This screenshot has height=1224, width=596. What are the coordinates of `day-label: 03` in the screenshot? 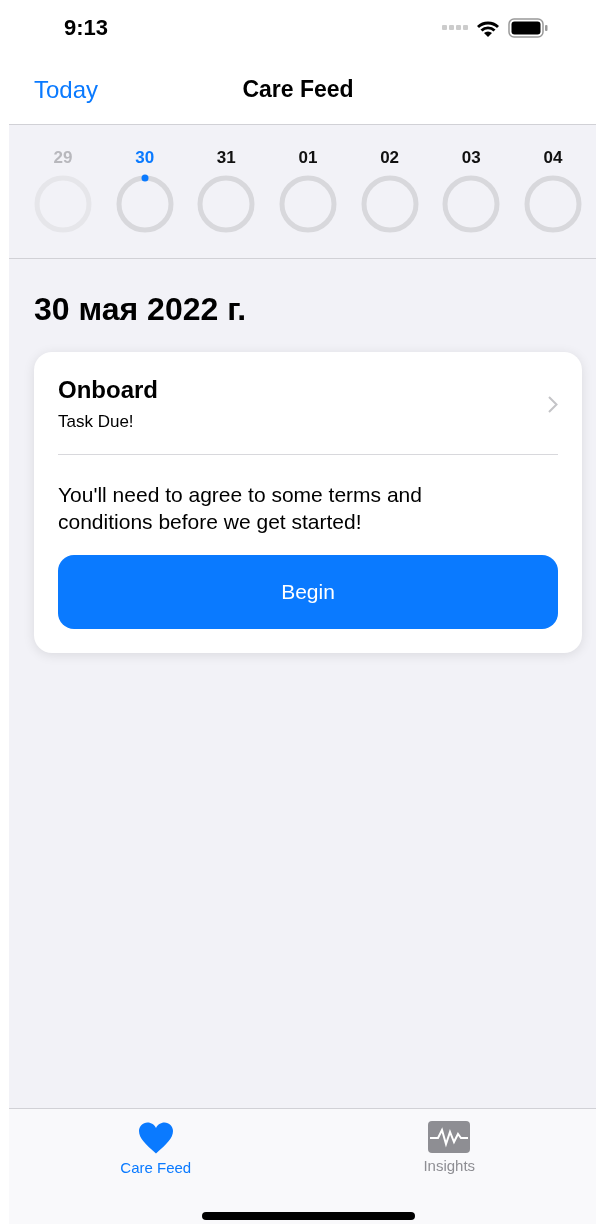 It's located at (471, 158).